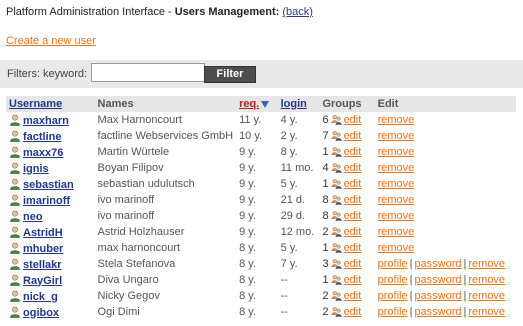 This screenshot has height=326, width=523. What do you see at coordinates (40, 297) in the screenshot?
I see `username-link: nick_g` at bounding box center [40, 297].